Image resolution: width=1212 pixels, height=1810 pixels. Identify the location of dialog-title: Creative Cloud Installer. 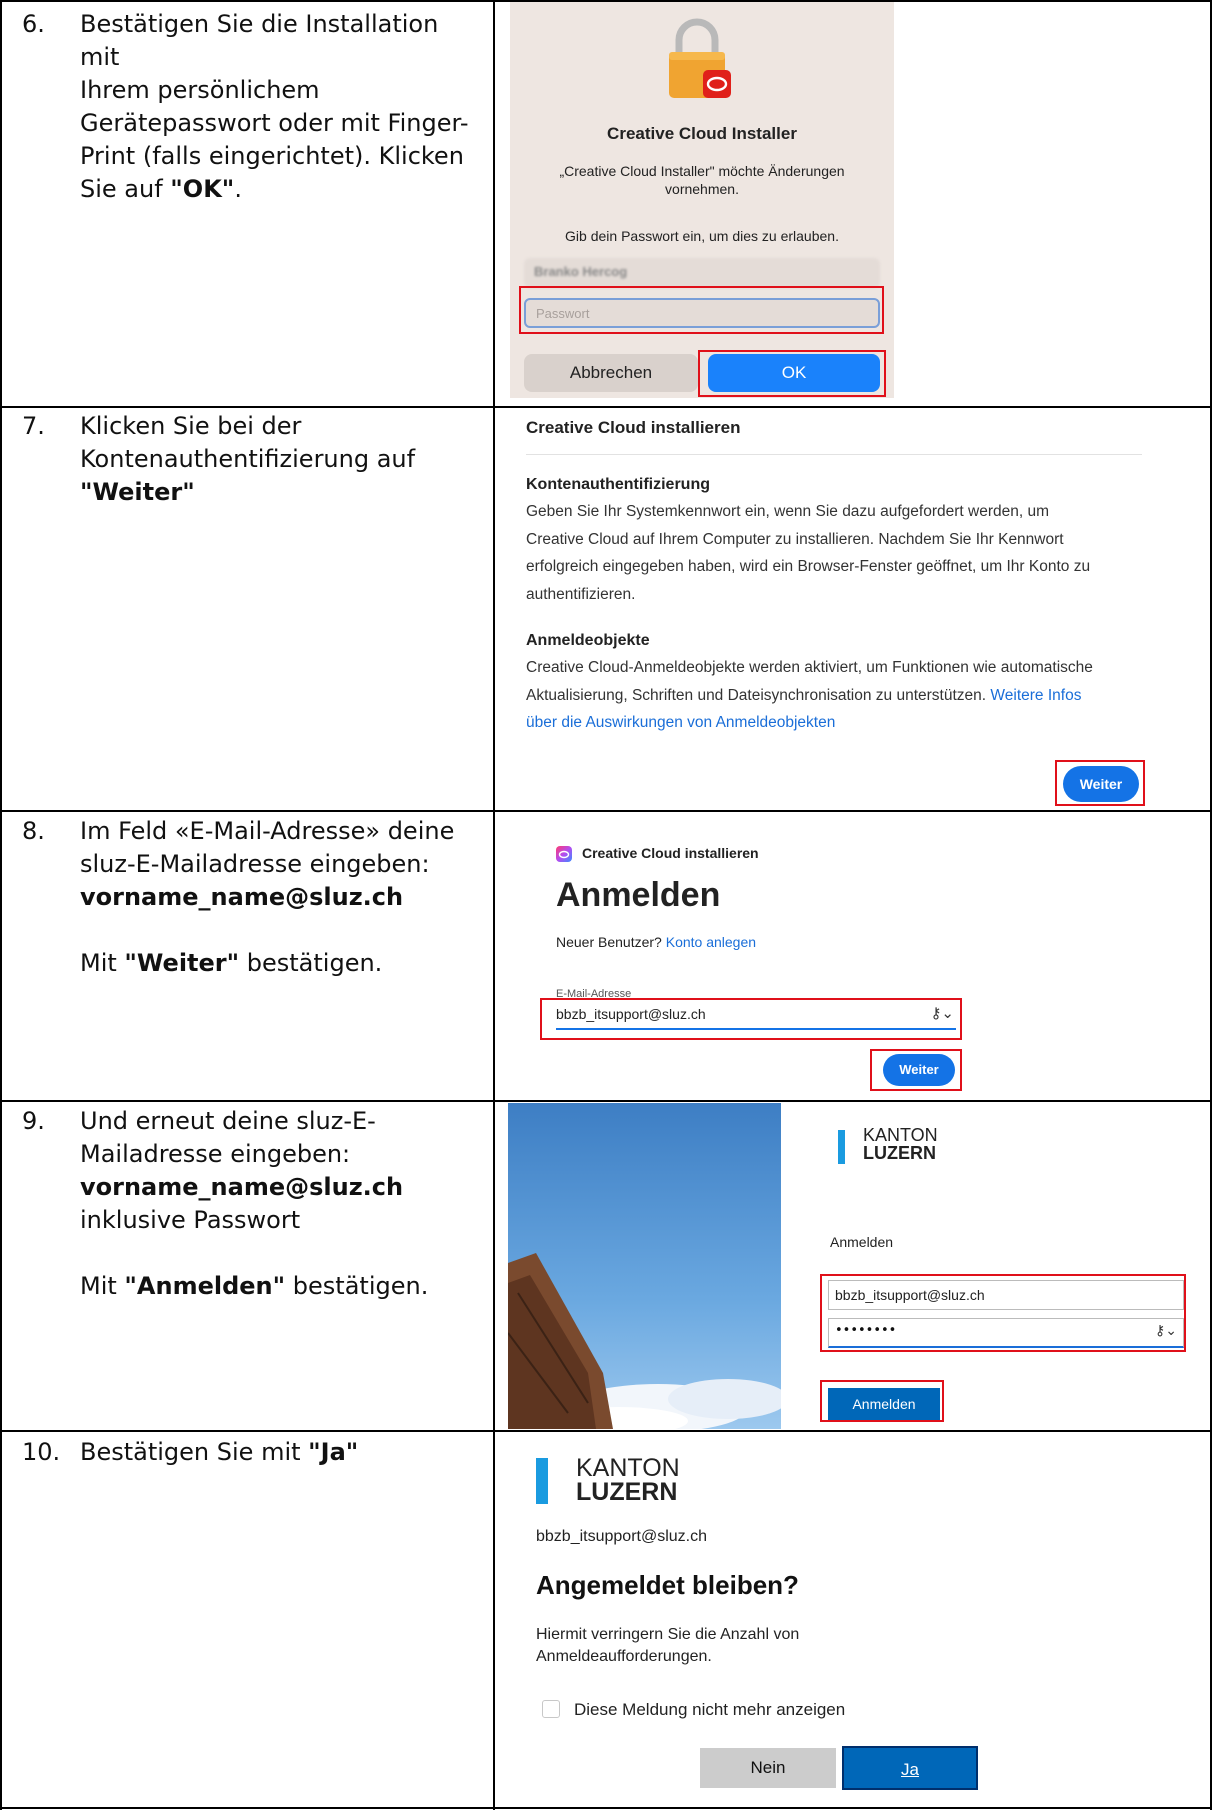
(702, 133).